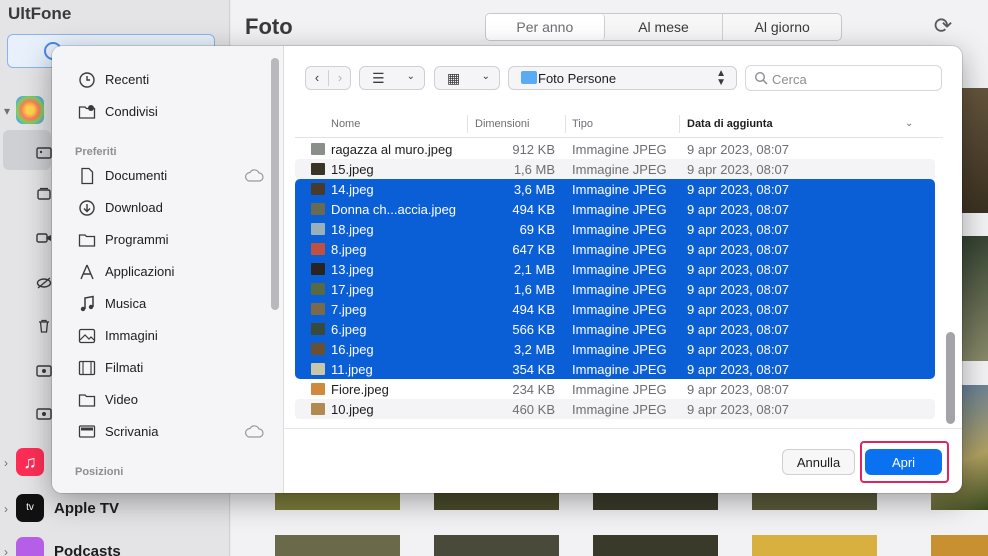 This screenshot has width=988, height=556. Describe the element at coordinates (730, 127) in the screenshot. I see `column-header-date: Data di aggiunta` at that location.